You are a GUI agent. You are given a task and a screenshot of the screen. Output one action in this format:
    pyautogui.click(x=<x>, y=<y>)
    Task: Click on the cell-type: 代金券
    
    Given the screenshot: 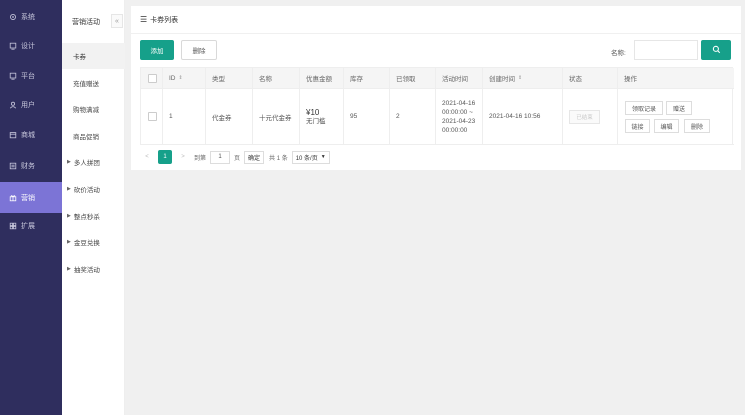 What is the action you would take?
    pyautogui.click(x=229, y=116)
    